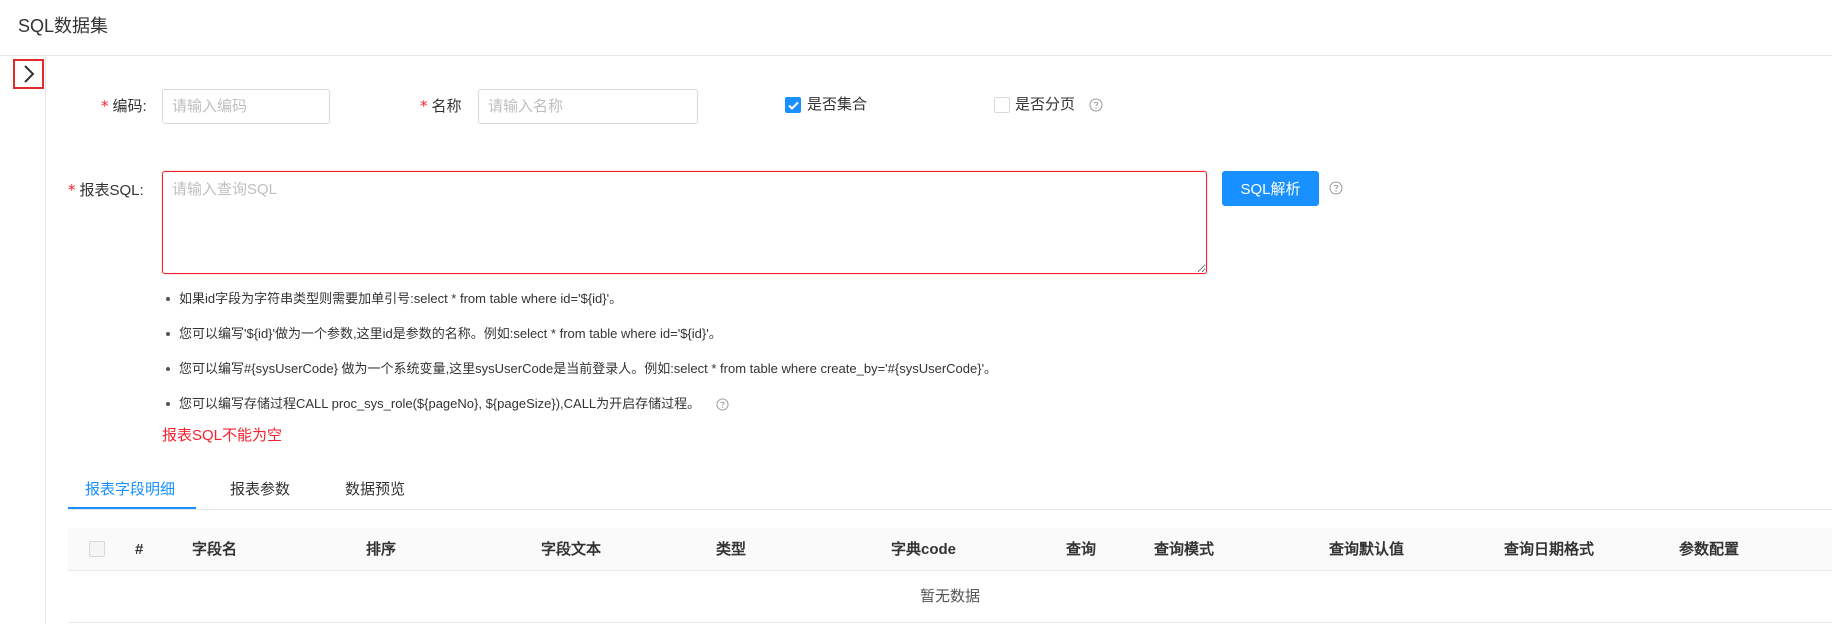  Describe the element at coordinates (375, 492) in the screenshot. I see `tab-data-preview: 数据预览` at that location.